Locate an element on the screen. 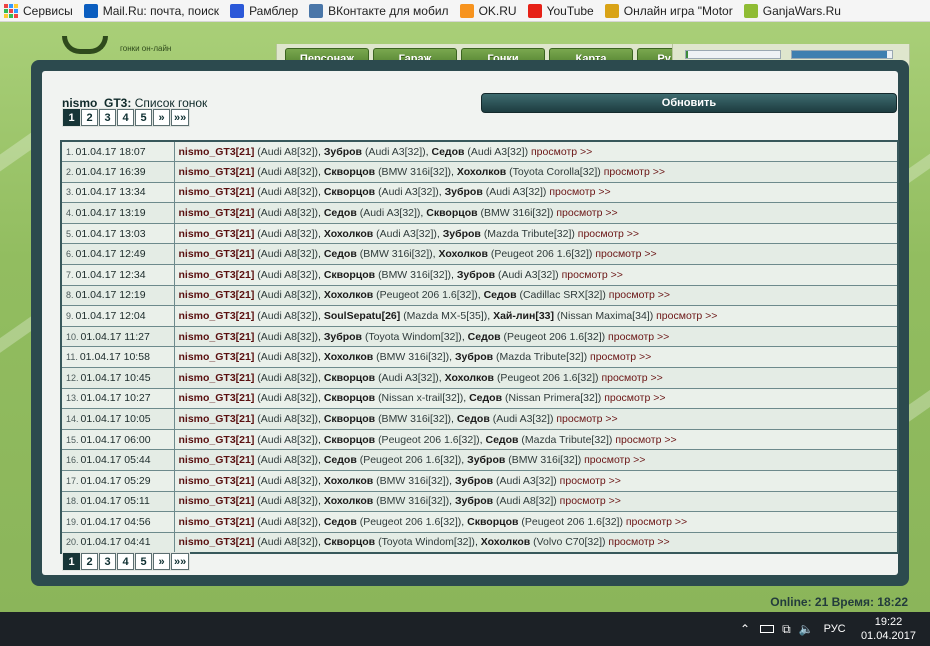 The image size is (930, 646). chevron-up-icon: ⌃ is located at coordinates (745, 629).